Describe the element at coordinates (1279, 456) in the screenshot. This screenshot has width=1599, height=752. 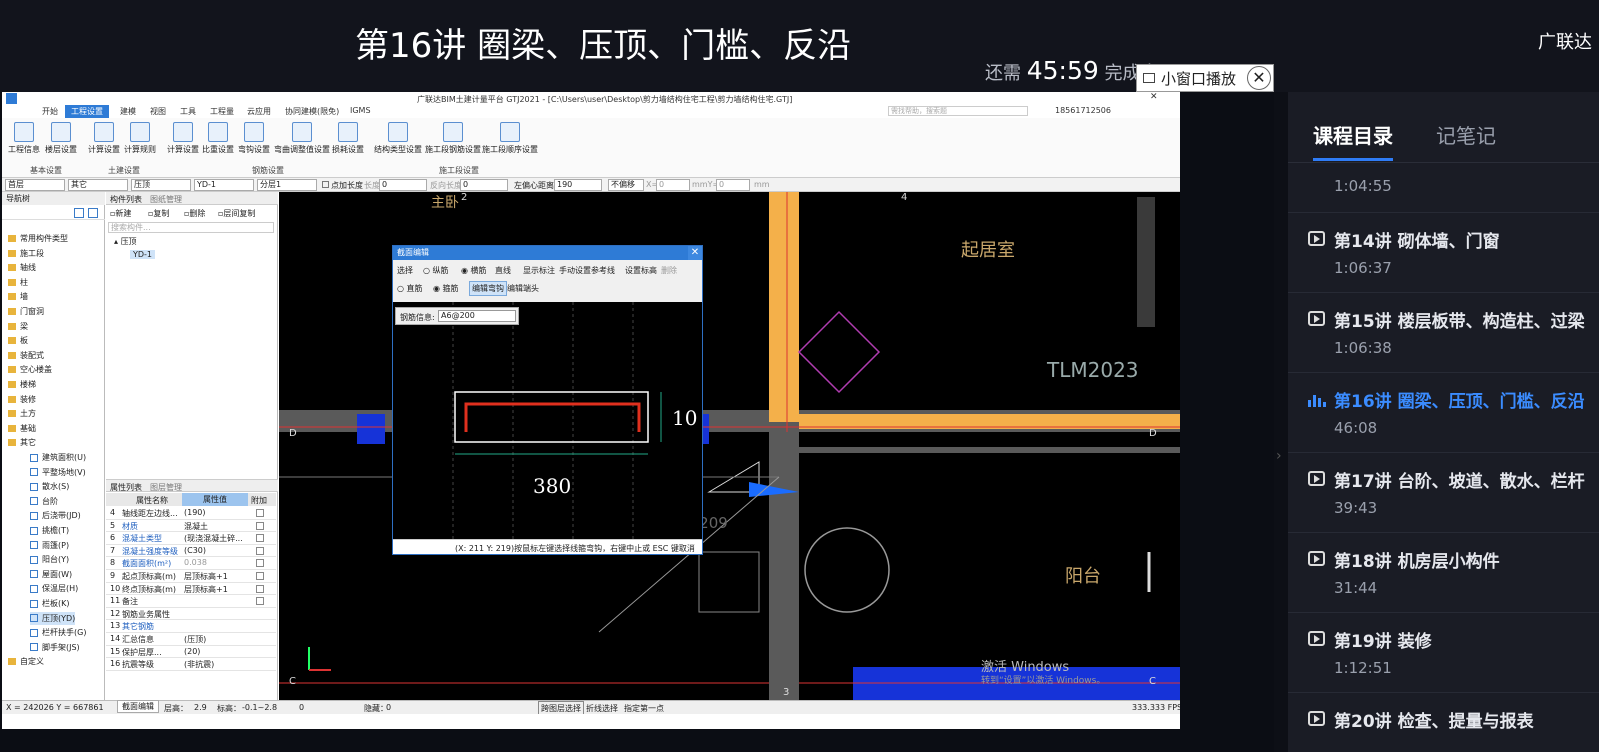
I see `collapse-chevron-icon: ›` at that location.